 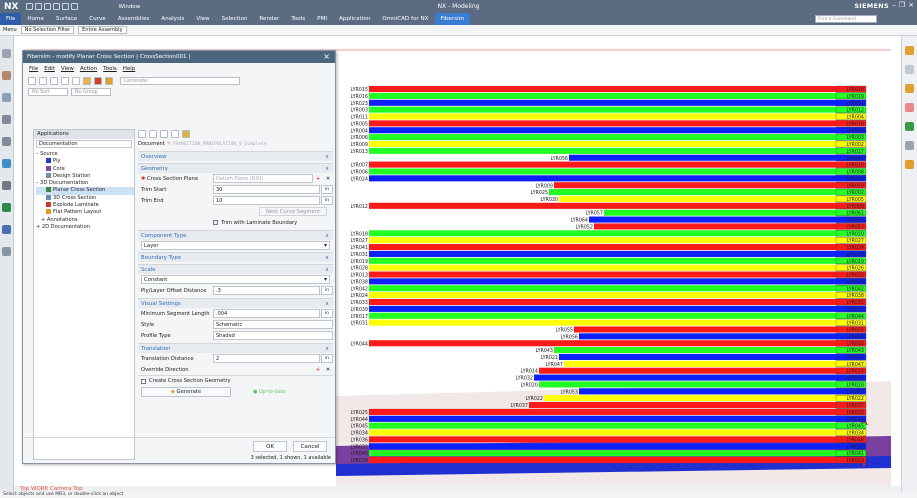 I want to click on tab-home: Home, so click(x=35, y=19).